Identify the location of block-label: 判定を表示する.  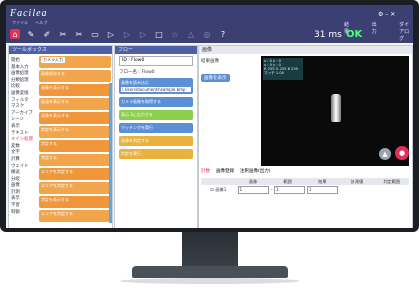
(55, 199).